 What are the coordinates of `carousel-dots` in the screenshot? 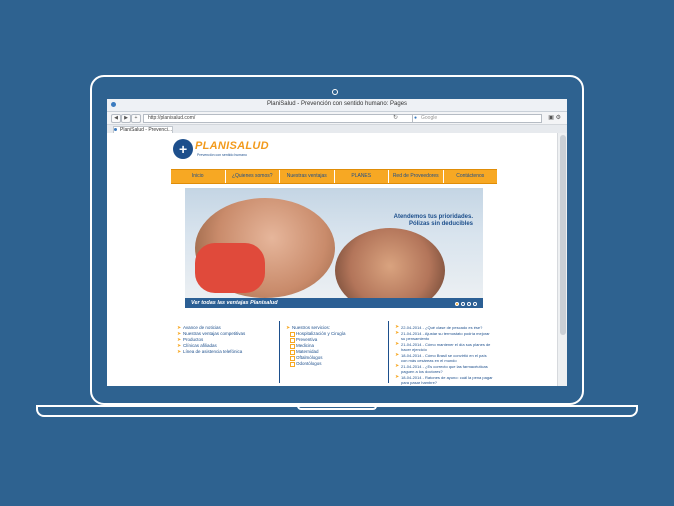 It's located at (466, 304).